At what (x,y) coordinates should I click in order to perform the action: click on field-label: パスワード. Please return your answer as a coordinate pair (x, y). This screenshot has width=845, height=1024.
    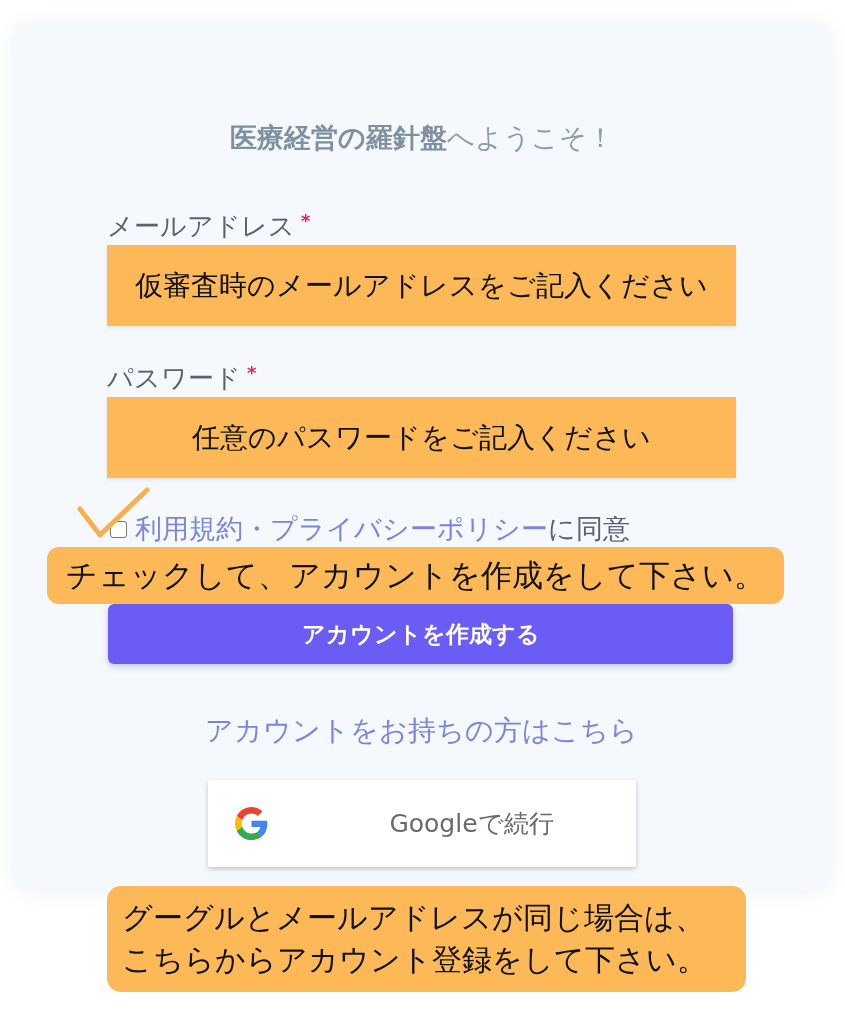
    Looking at the image, I should click on (174, 378).